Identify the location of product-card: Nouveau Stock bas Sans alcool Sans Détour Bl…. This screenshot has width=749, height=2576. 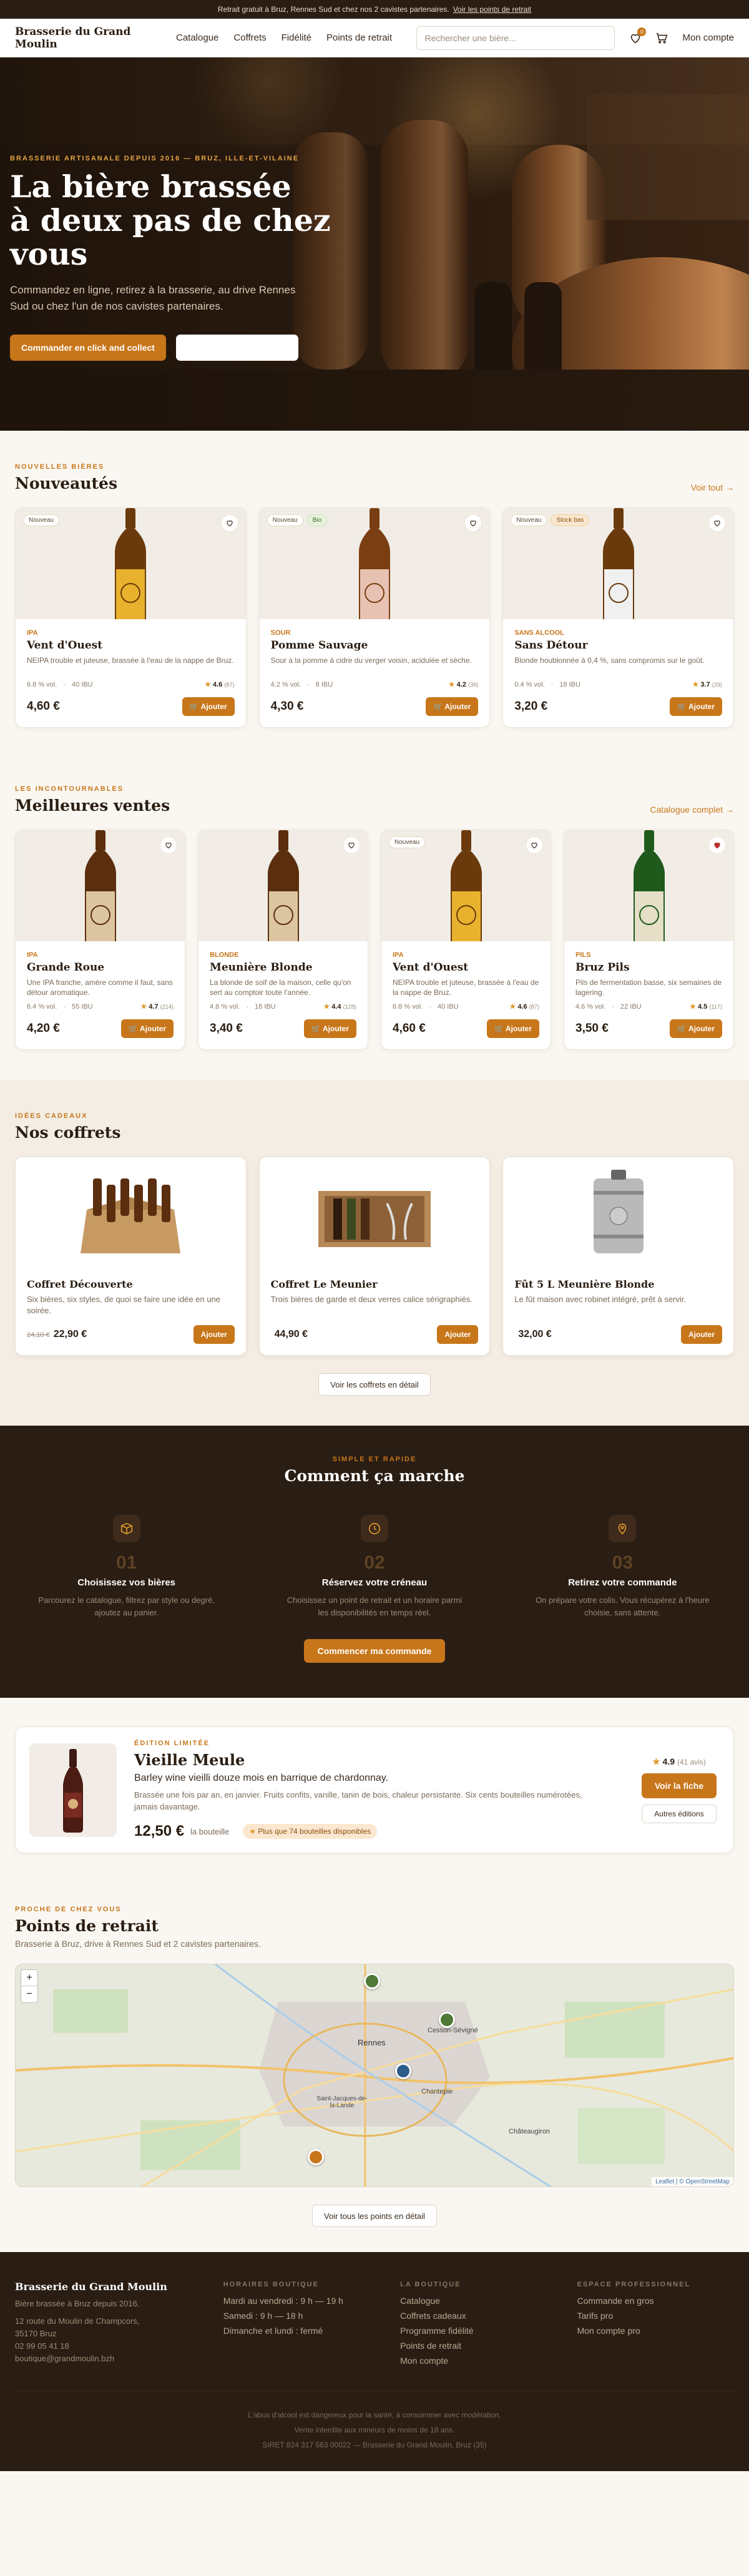
(618, 617).